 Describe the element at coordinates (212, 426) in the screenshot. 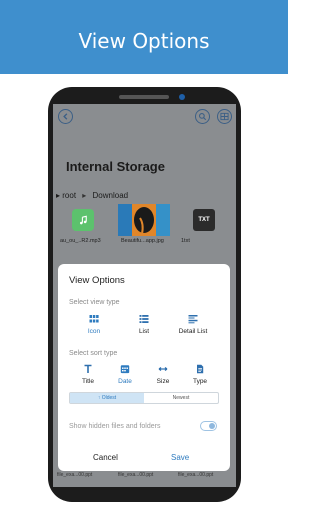

I see `switch-knob` at that location.